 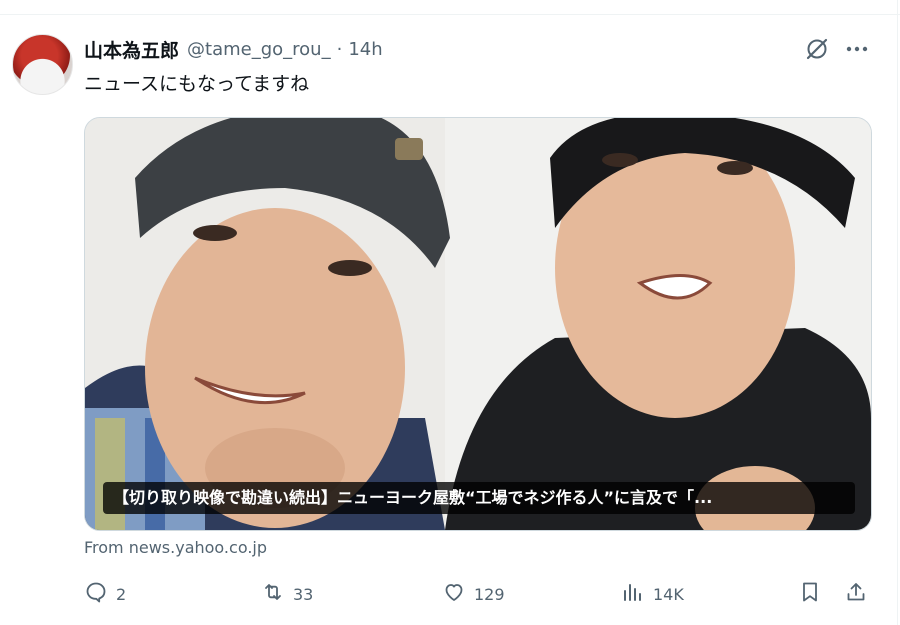 I want to click on reply-icon, so click(x=96, y=594).